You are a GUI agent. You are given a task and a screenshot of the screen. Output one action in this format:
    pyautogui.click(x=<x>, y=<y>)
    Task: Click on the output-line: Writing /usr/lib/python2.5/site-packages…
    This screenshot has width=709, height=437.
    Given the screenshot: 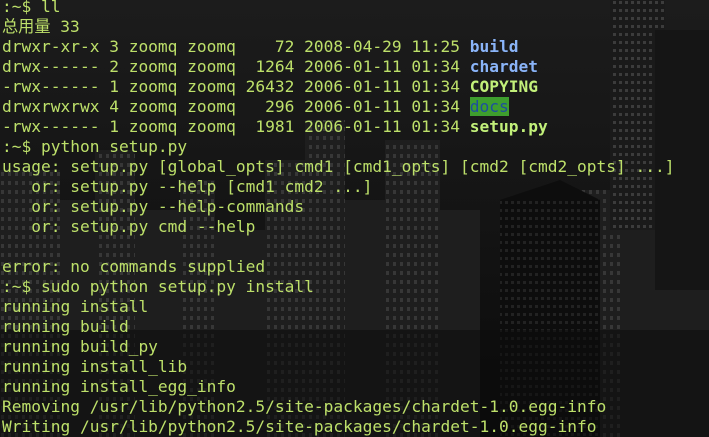 What is the action you would take?
    pyautogui.click(x=299, y=426)
    